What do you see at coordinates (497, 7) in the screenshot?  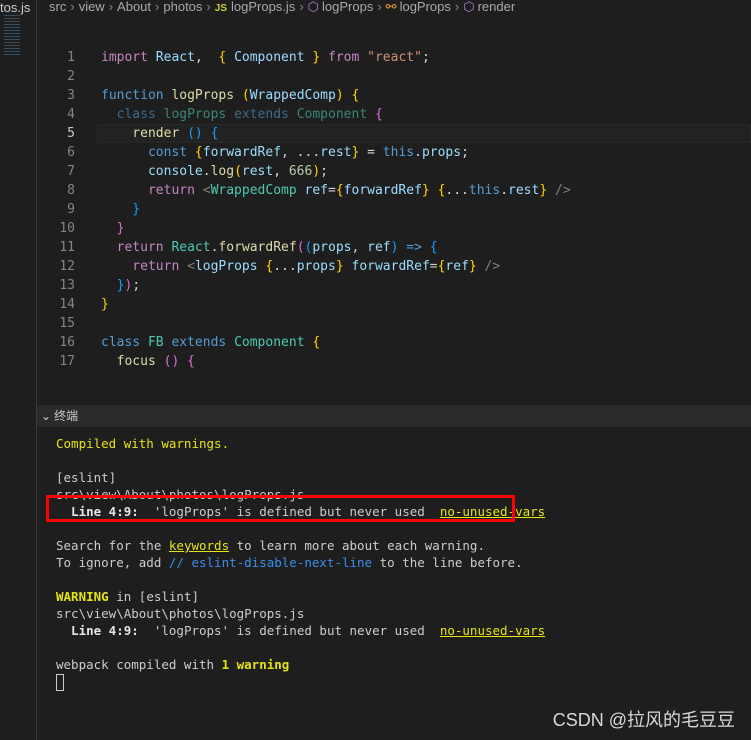 I see `breadcrumb-item: render` at bounding box center [497, 7].